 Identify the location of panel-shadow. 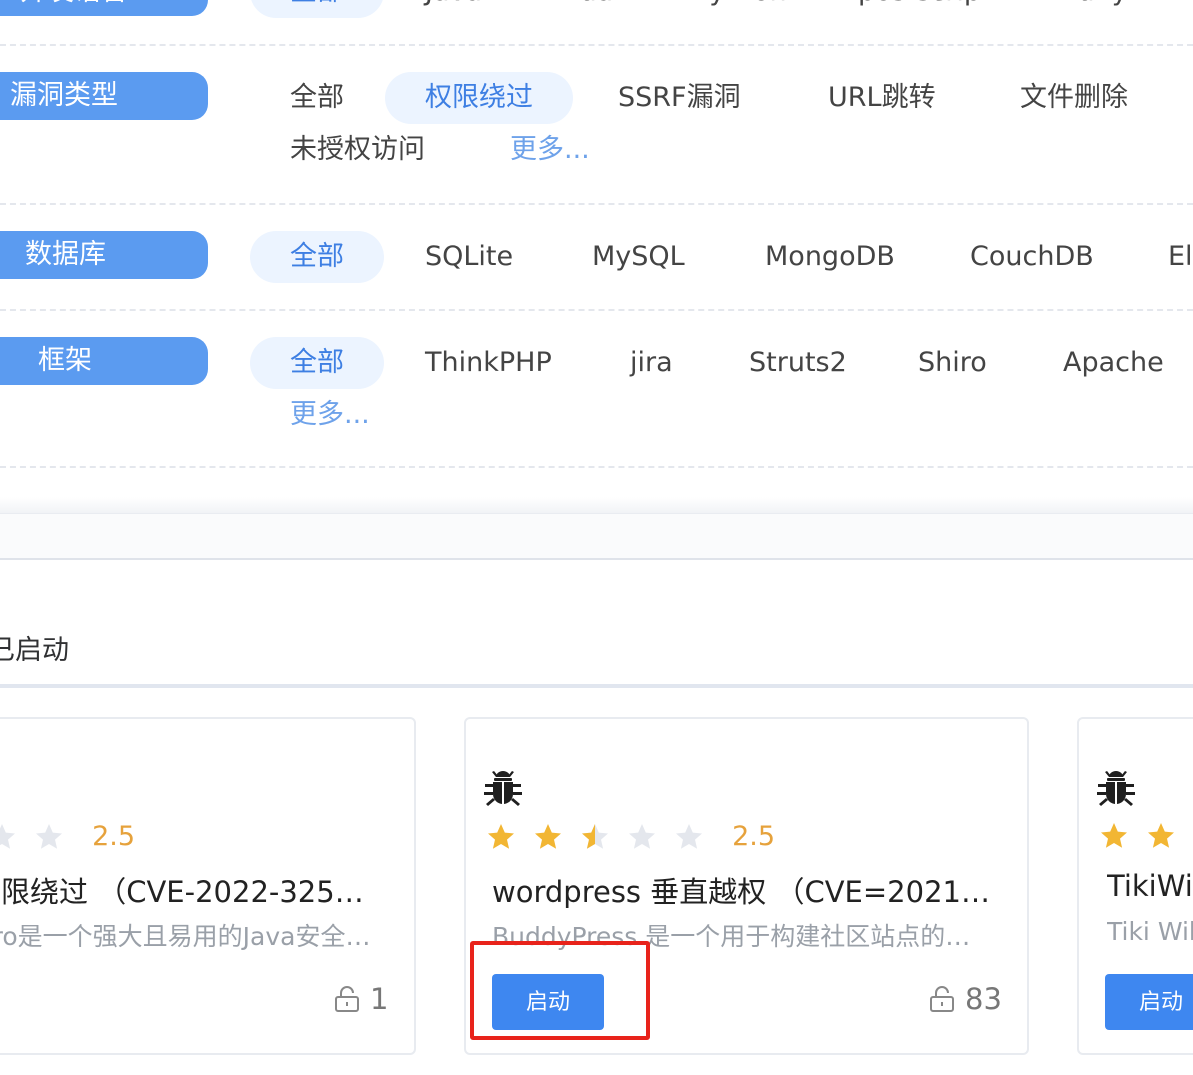
(596, 505).